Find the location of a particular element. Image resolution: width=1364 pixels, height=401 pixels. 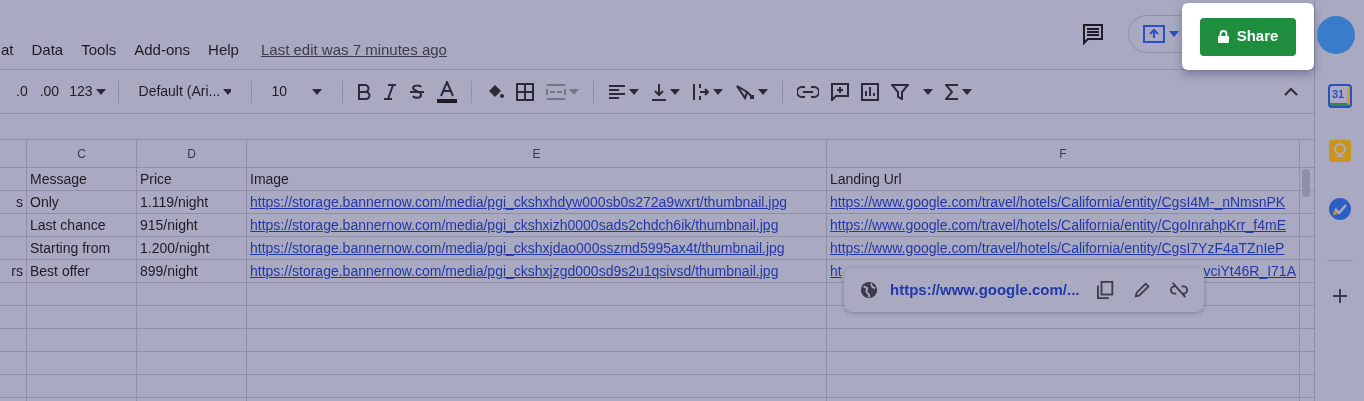

vertical-align-icon is located at coordinates (658, 91).